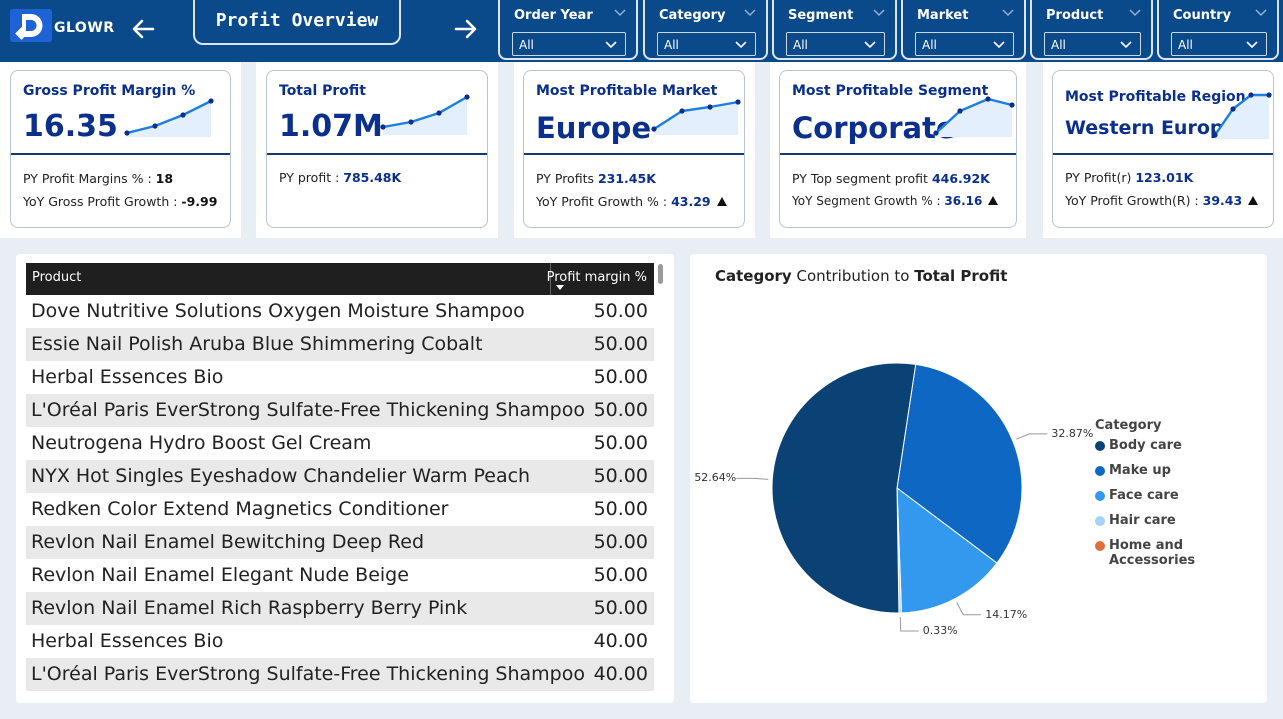 The width and height of the screenshot is (1283, 719). I want to click on logo-text: GLOWR, so click(84, 28).